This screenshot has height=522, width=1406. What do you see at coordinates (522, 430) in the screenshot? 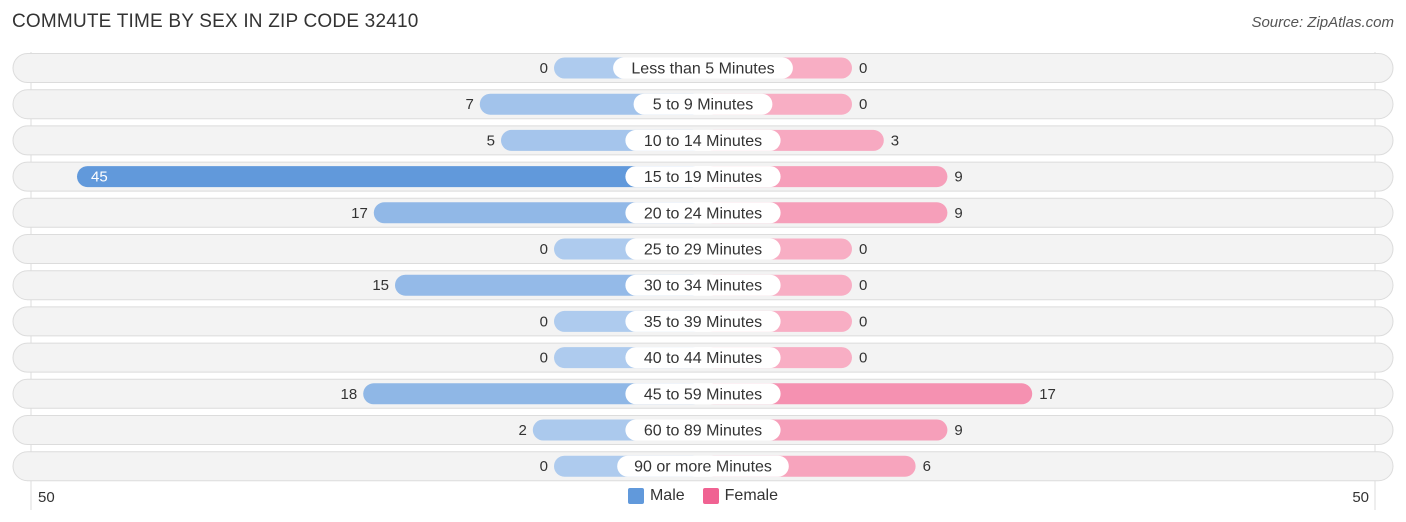
I see `value-label-male: 2` at bounding box center [522, 430].